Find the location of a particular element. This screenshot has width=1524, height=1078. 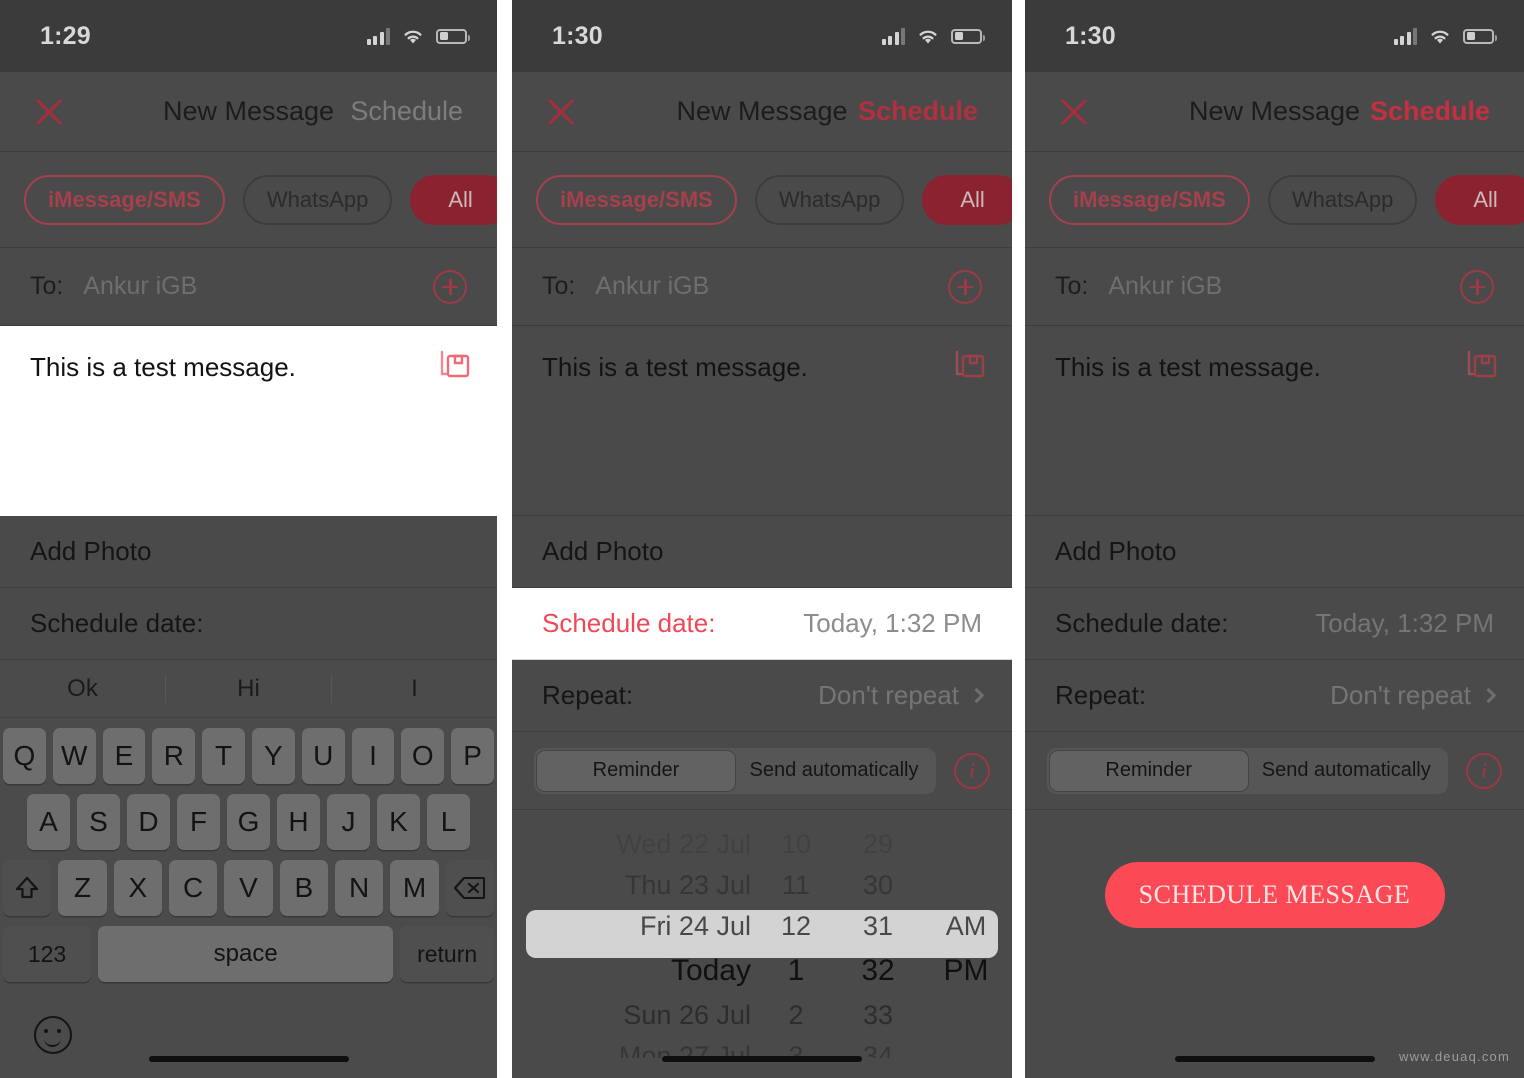

numbers-key: 123 is located at coordinates (47, 954).